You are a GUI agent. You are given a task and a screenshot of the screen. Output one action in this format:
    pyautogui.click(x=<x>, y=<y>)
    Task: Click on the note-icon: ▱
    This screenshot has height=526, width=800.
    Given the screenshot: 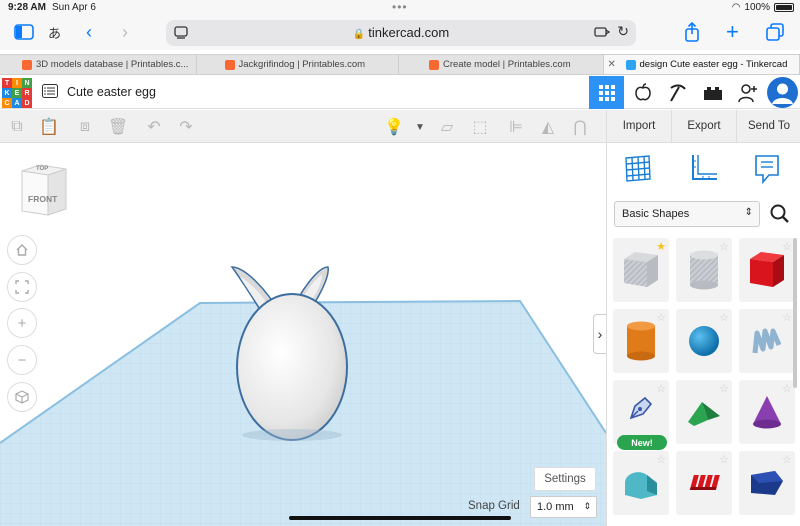 What is the action you would take?
    pyautogui.click(x=447, y=127)
    